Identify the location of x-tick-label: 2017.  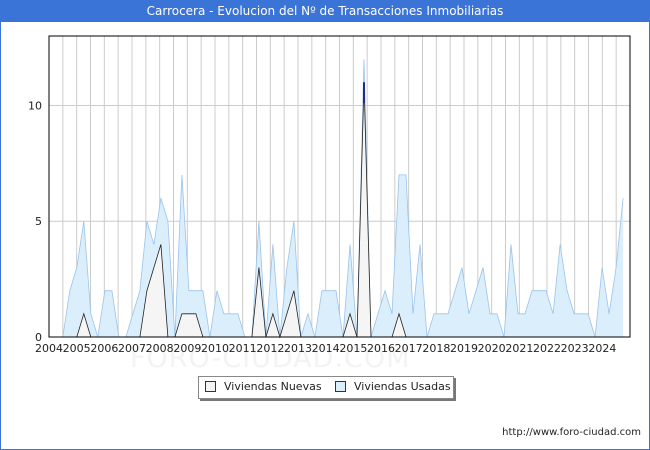
(409, 348).